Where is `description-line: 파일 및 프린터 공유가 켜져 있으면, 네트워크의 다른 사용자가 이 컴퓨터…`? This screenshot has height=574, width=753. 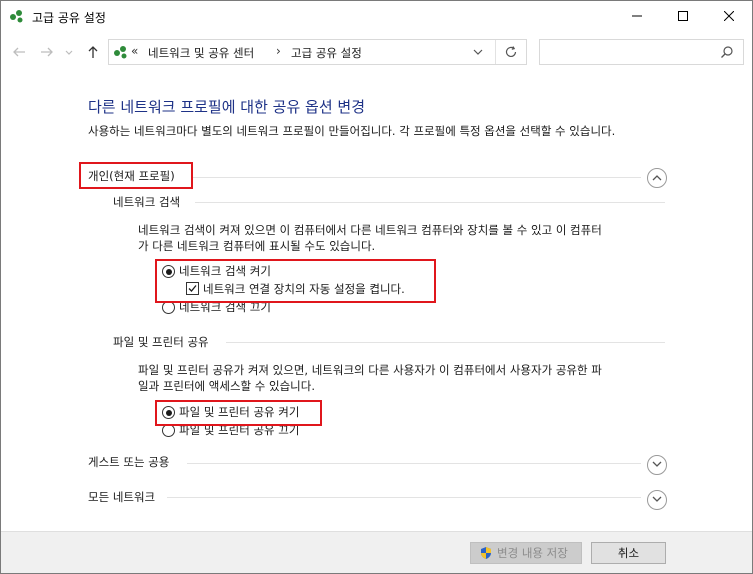
description-line: 파일 및 프린터 공유가 켜져 있으면, 네트워크의 다른 사용자가 이 컴퓨터… is located at coordinates (370, 370).